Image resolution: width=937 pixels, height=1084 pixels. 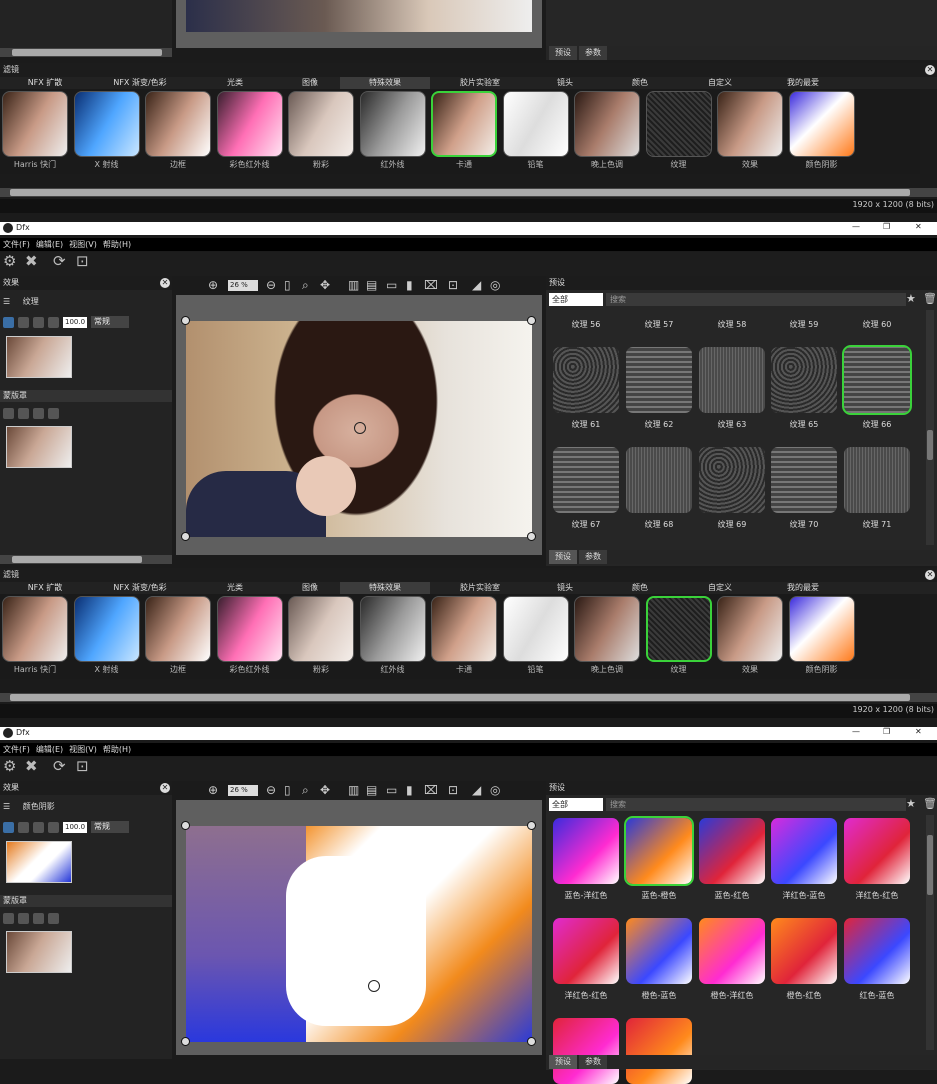 What do you see at coordinates (83, 749) in the screenshot?
I see `menu-view-2: 视图(V)` at bounding box center [83, 749].